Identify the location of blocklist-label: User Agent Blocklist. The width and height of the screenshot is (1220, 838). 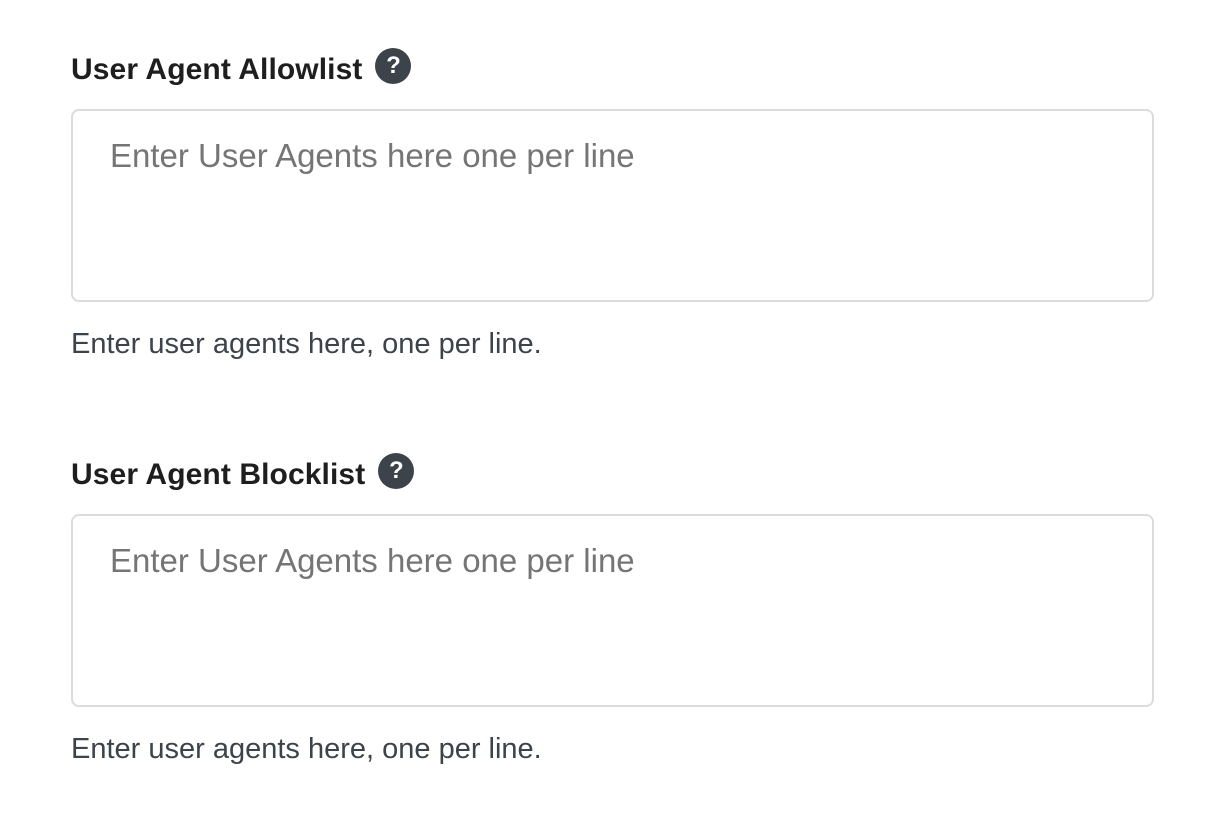
(218, 474).